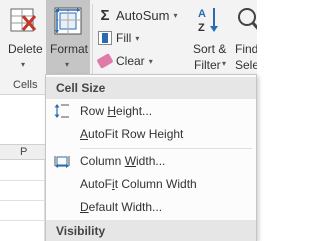 Image resolution: width=320 pixels, height=241 pixels. Describe the element at coordinates (68, 21) in the screenshot. I see `format-cells-icon` at that location.